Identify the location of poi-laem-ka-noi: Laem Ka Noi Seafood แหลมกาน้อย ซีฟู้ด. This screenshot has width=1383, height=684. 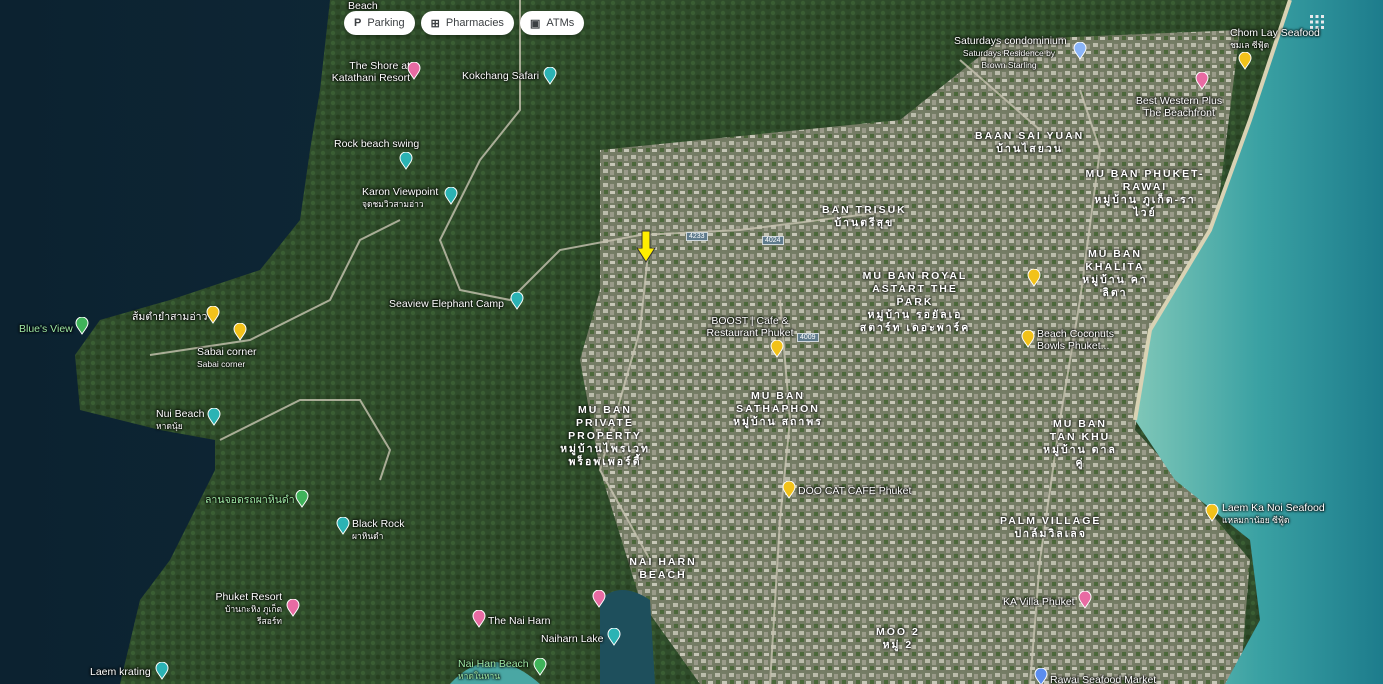
(1273, 514).